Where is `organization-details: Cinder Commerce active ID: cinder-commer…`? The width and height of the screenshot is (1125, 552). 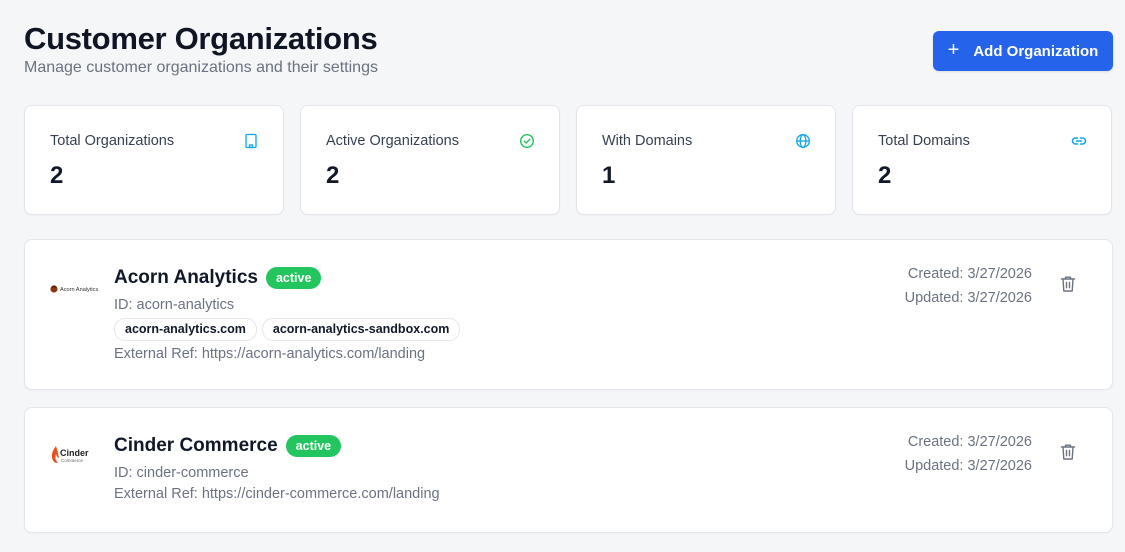 organization-details: Cinder Commerce active ID: cinder-commer… is located at coordinates (277, 467).